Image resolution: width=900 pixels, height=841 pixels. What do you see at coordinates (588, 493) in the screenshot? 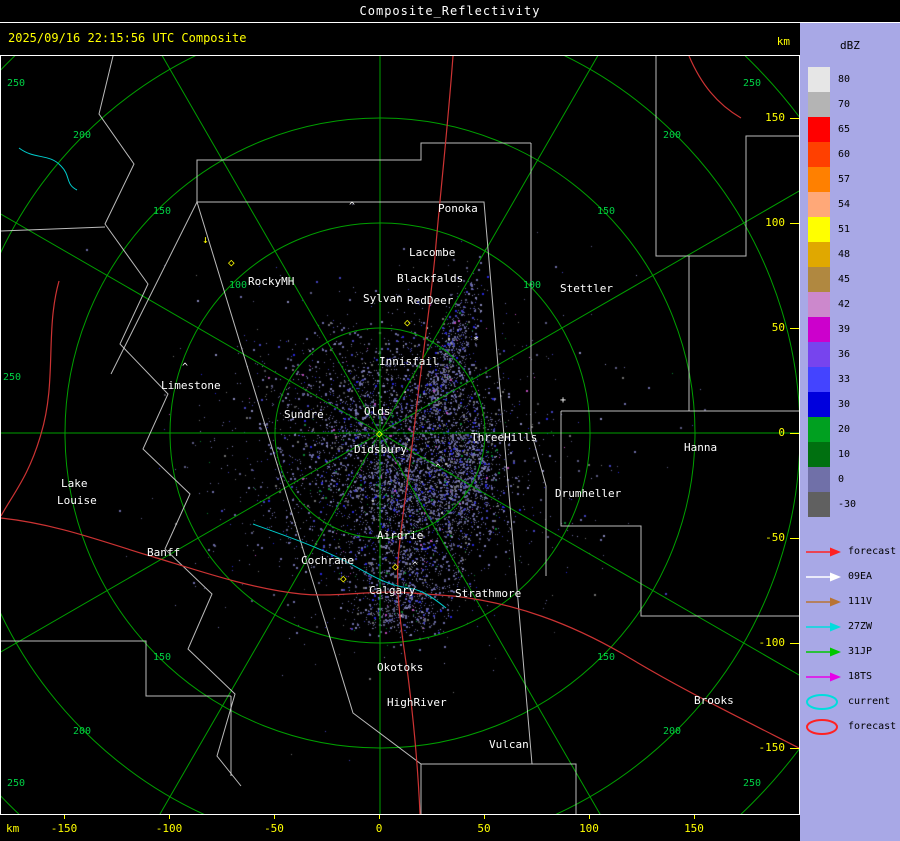
I see `city-label: Drumheller` at bounding box center [588, 493].